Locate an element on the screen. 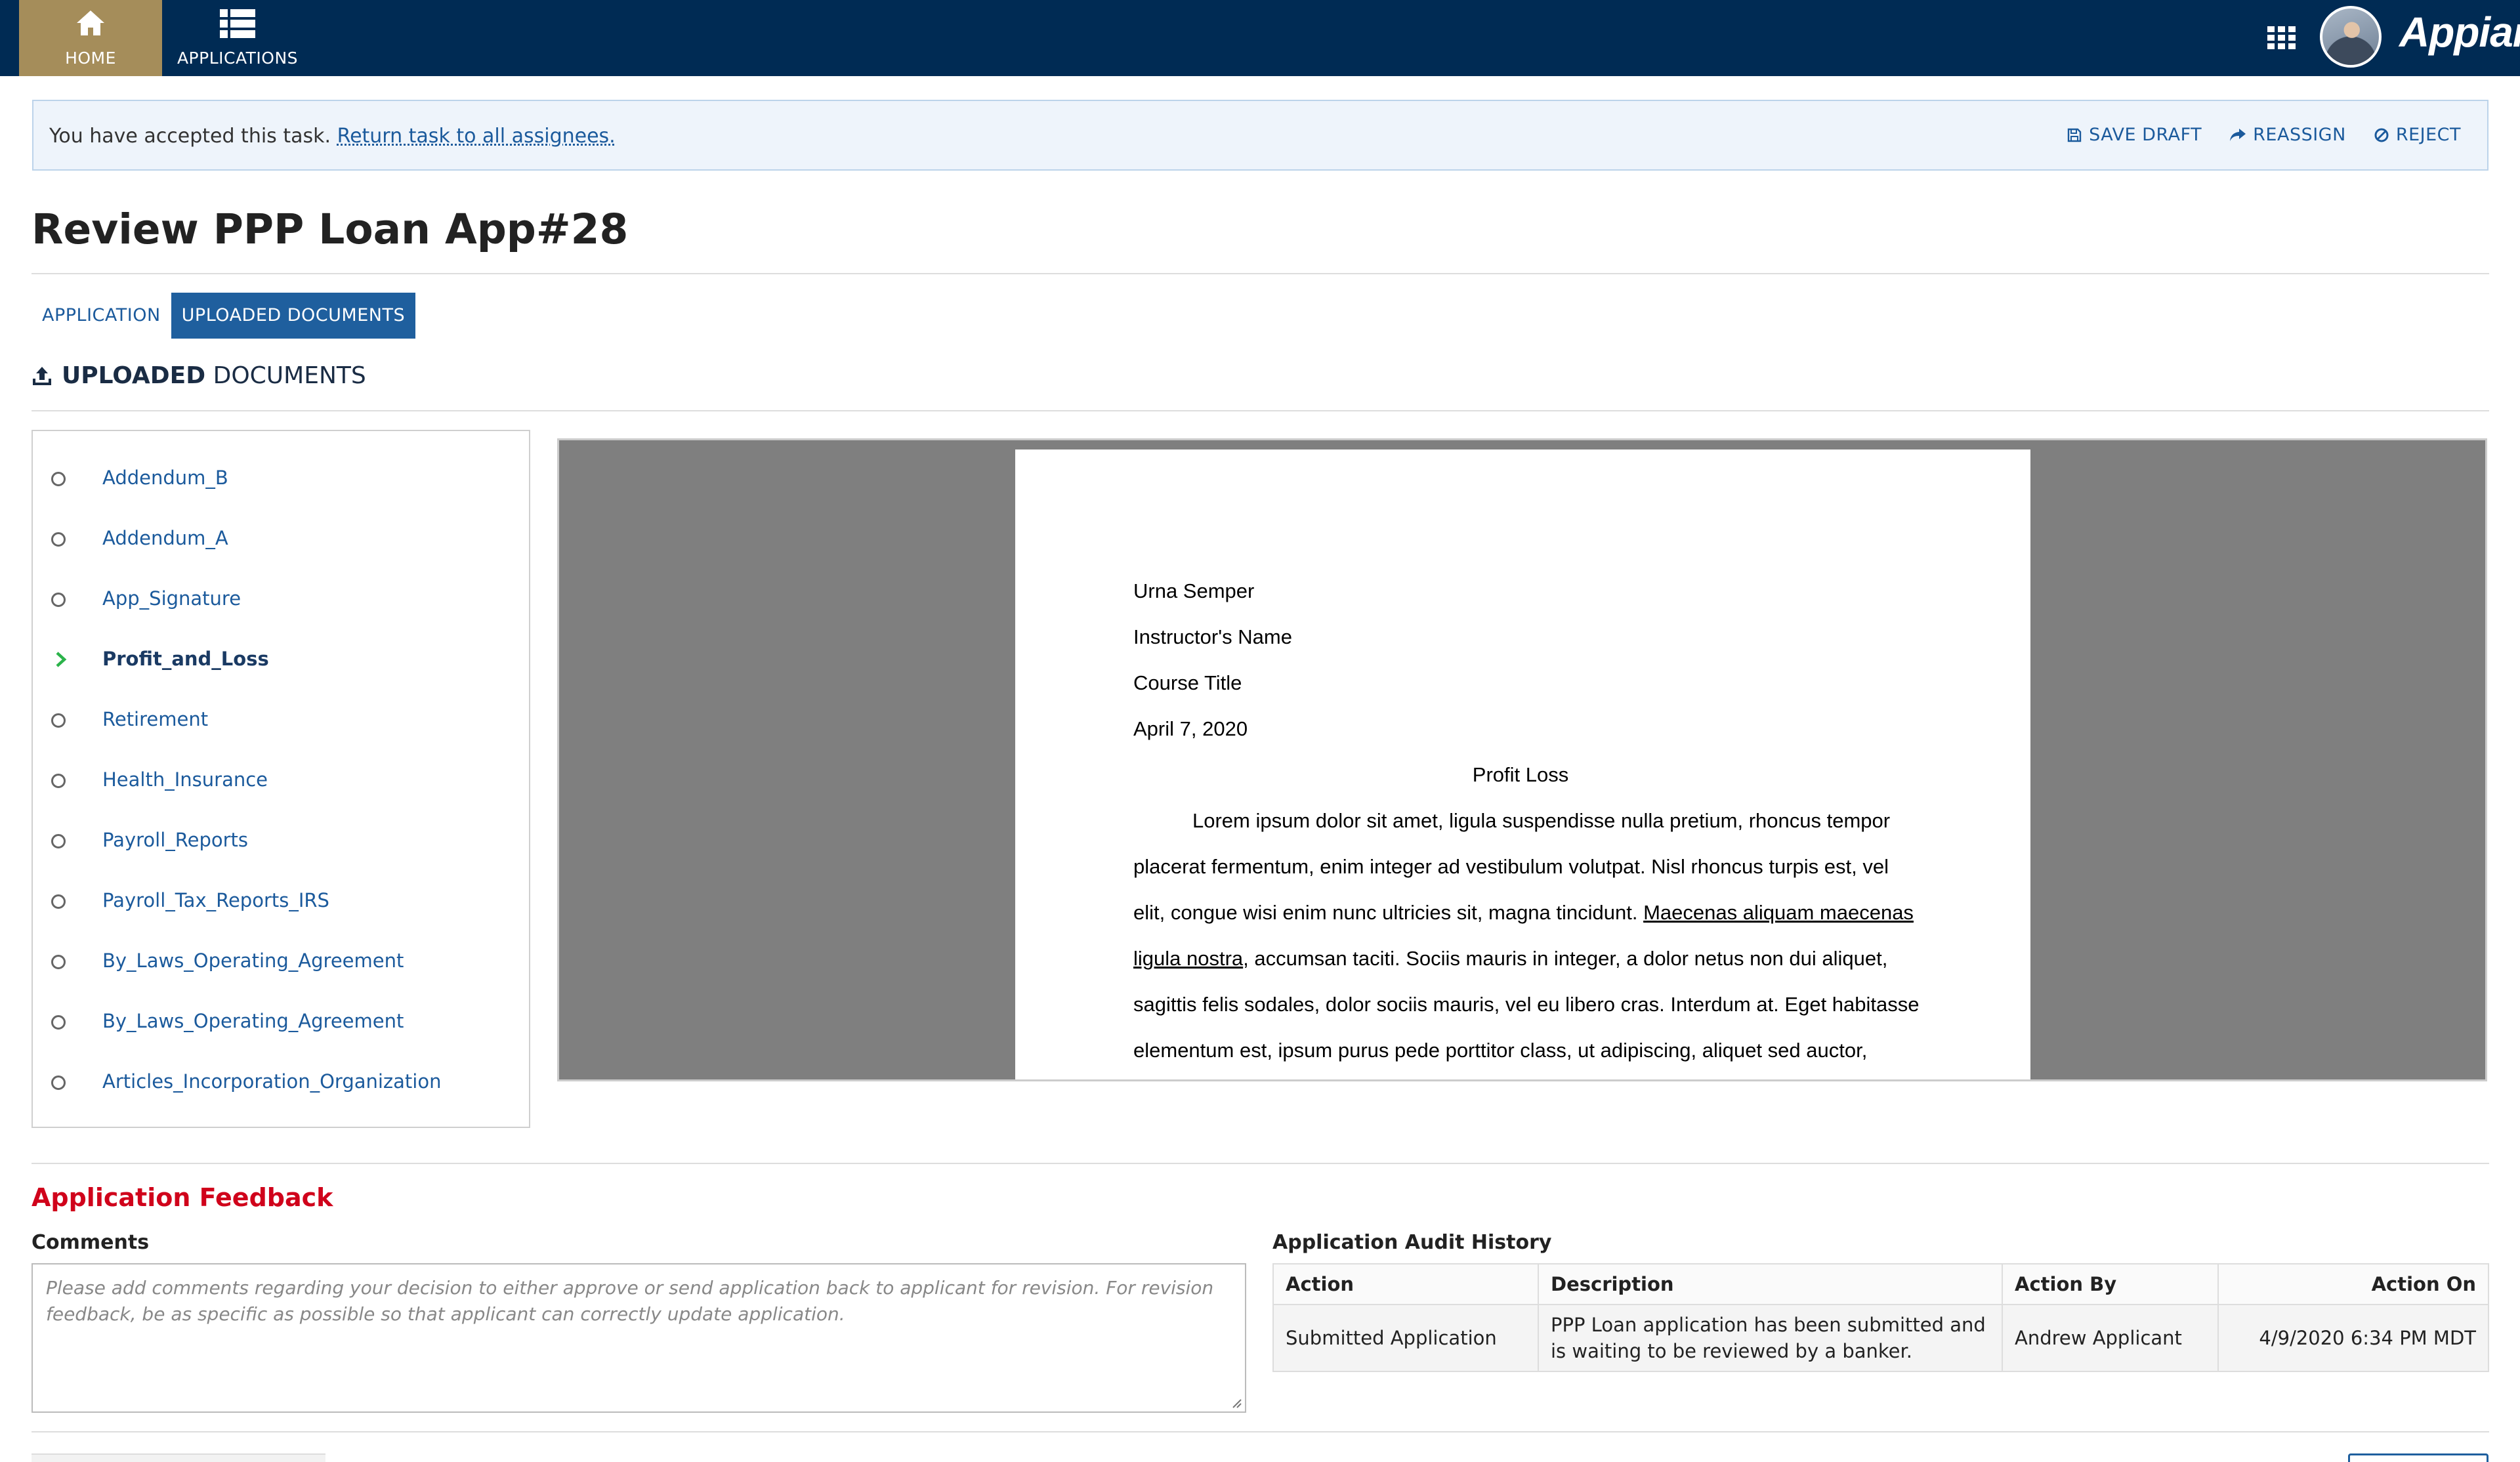 The width and height of the screenshot is (2520, 1462). footer-divider is located at coordinates (1260, 1431).